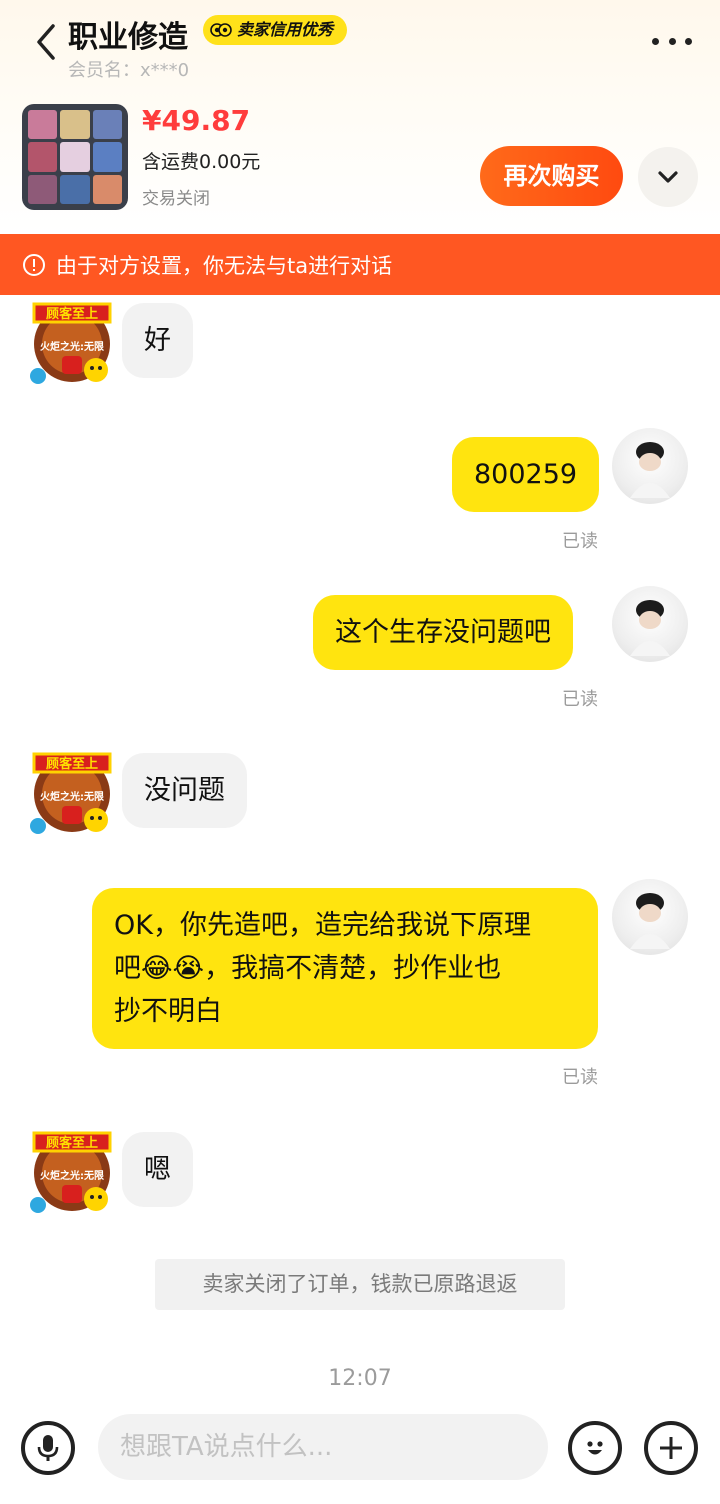  I want to click on plus-icon, so click(671, 1448).